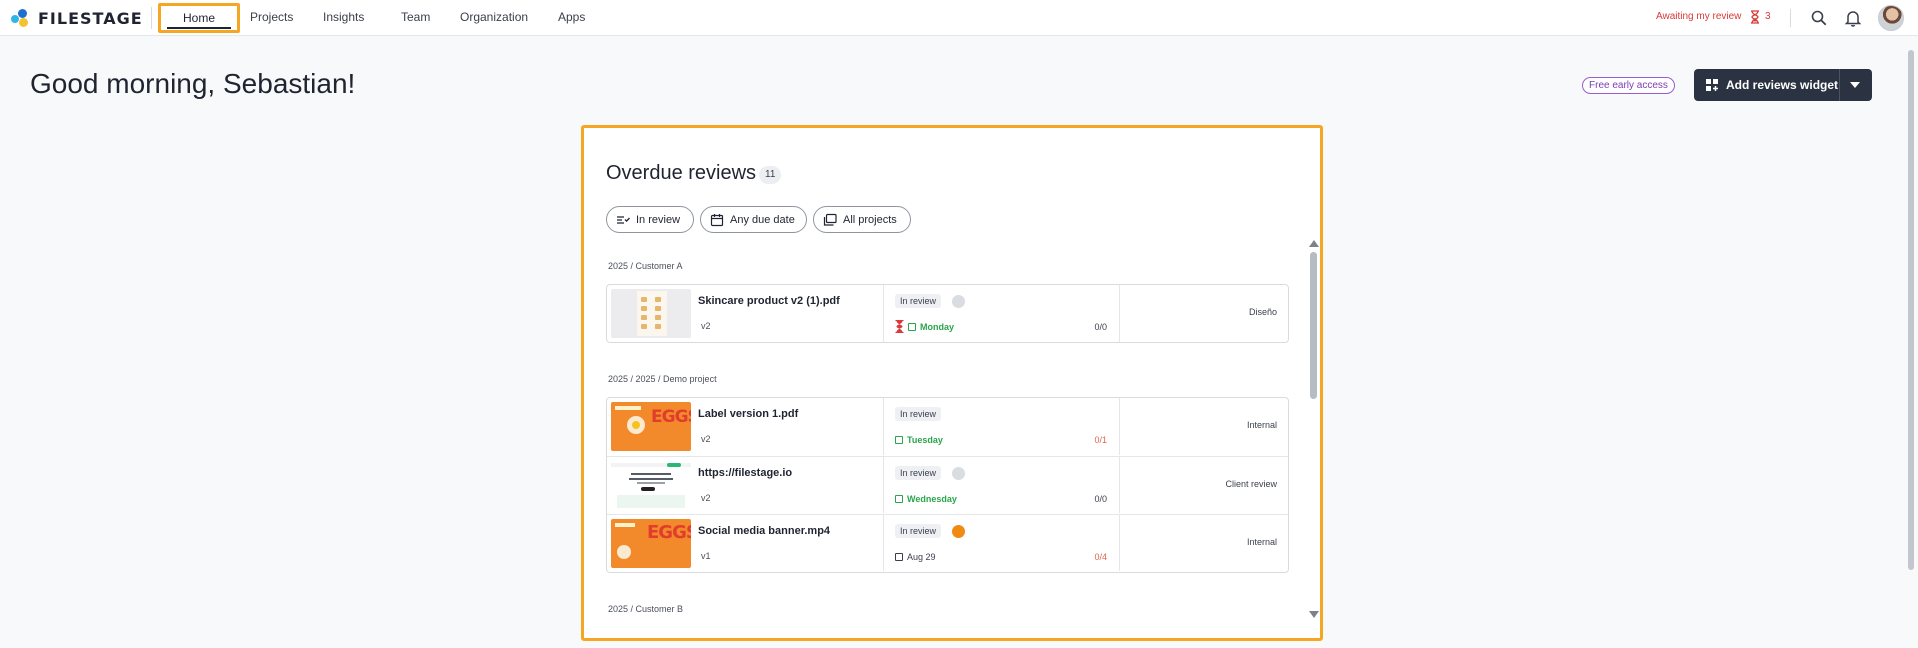 This screenshot has height=648, width=1918. Describe the element at coordinates (671, 417) in the screenshot. I see `thumbnail-artwork: EGGS` at that location.